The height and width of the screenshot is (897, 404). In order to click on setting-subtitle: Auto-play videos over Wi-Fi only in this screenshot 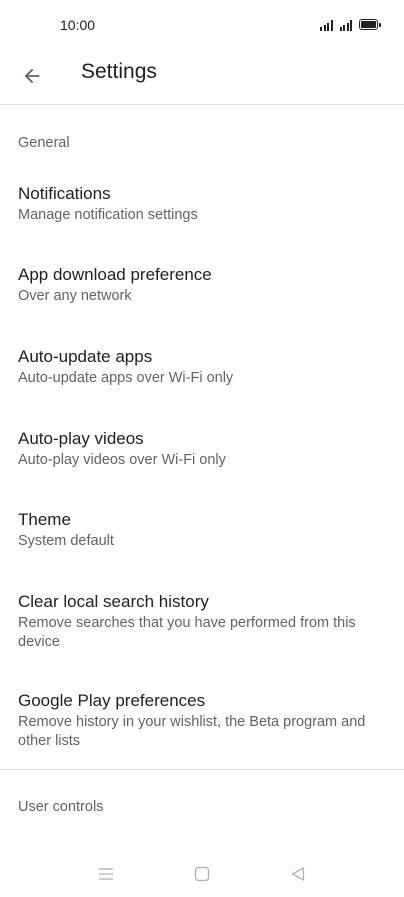, I will do `click(122, 460)`.